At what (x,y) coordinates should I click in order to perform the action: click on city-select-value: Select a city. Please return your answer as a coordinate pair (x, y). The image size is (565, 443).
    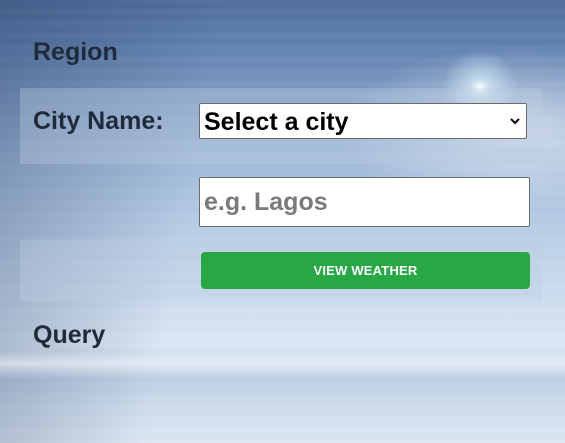
    Looking at the image, I should click on (276, 122).